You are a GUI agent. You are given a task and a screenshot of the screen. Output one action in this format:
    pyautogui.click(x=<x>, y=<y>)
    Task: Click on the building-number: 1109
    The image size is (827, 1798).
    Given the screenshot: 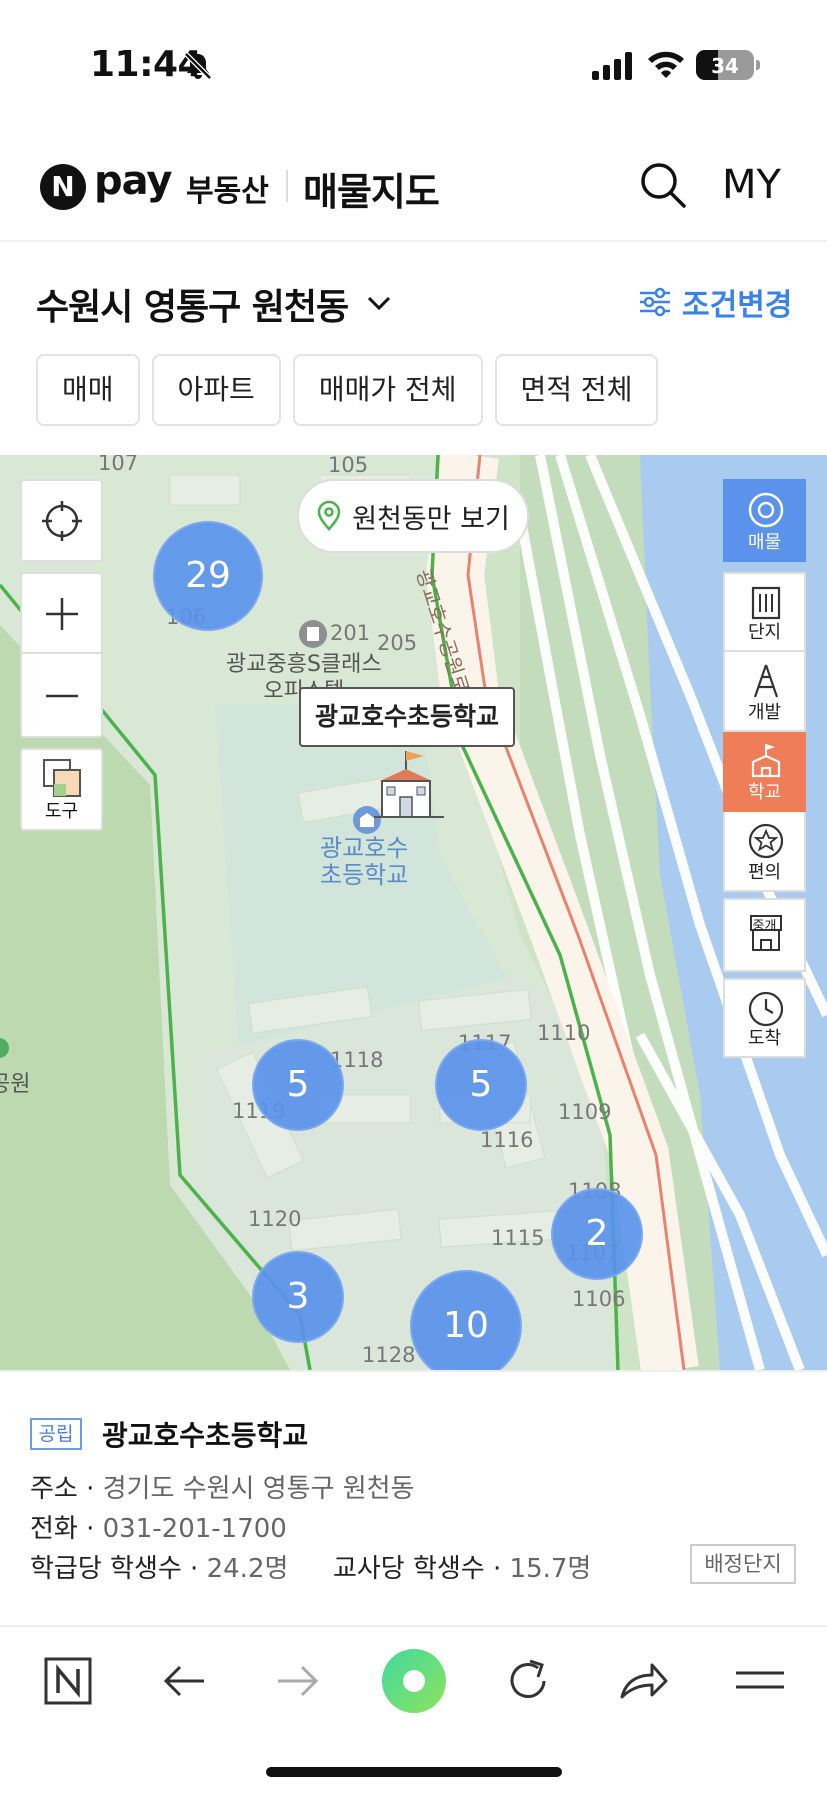 What is the action you would take?
    pyautogui.click(x=585, y=1112)
    